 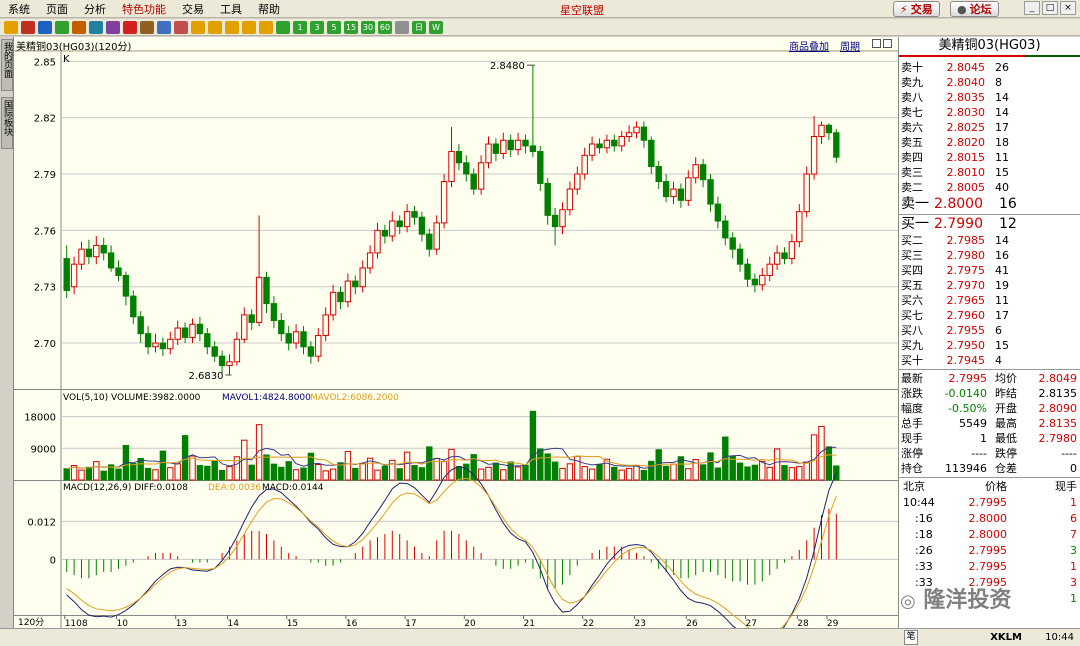 I want to click on ask-price: 2.8020, so click(x=966, y=142).